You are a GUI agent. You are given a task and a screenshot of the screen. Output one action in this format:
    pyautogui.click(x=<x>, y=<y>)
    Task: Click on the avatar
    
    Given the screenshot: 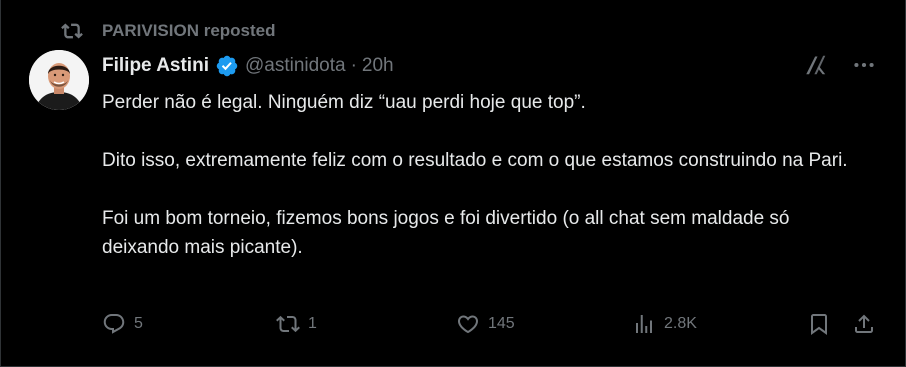 What is the action you would take?
    pyautogui.click(x=59, y=80)
    